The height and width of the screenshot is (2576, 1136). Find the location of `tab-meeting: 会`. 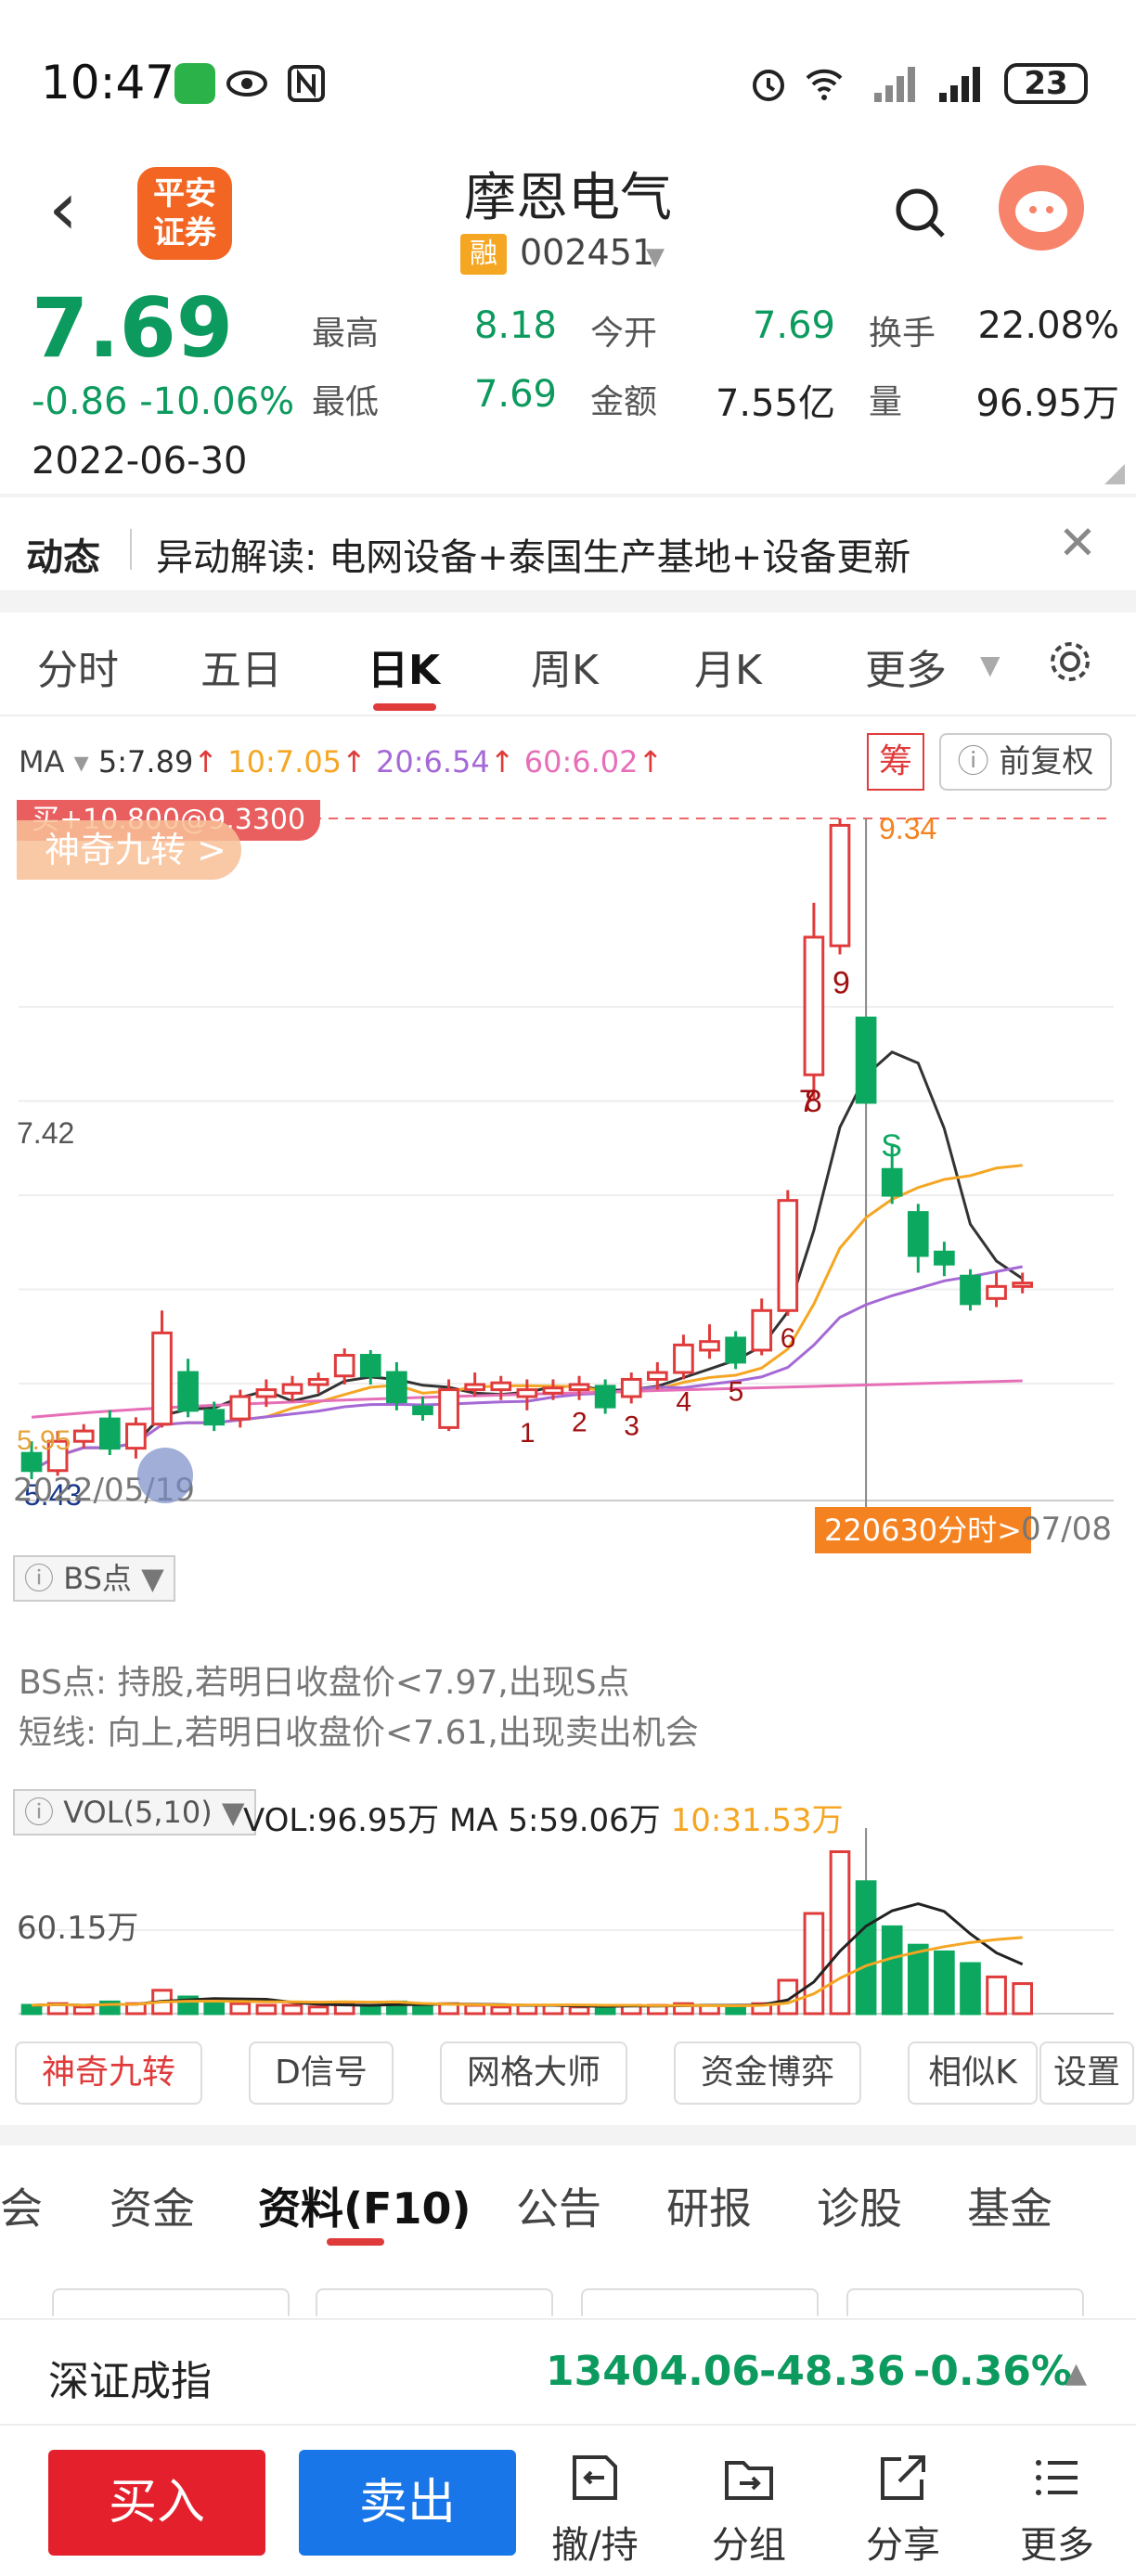

tab-meeting: 会 is located at coordinates (21, 2205).